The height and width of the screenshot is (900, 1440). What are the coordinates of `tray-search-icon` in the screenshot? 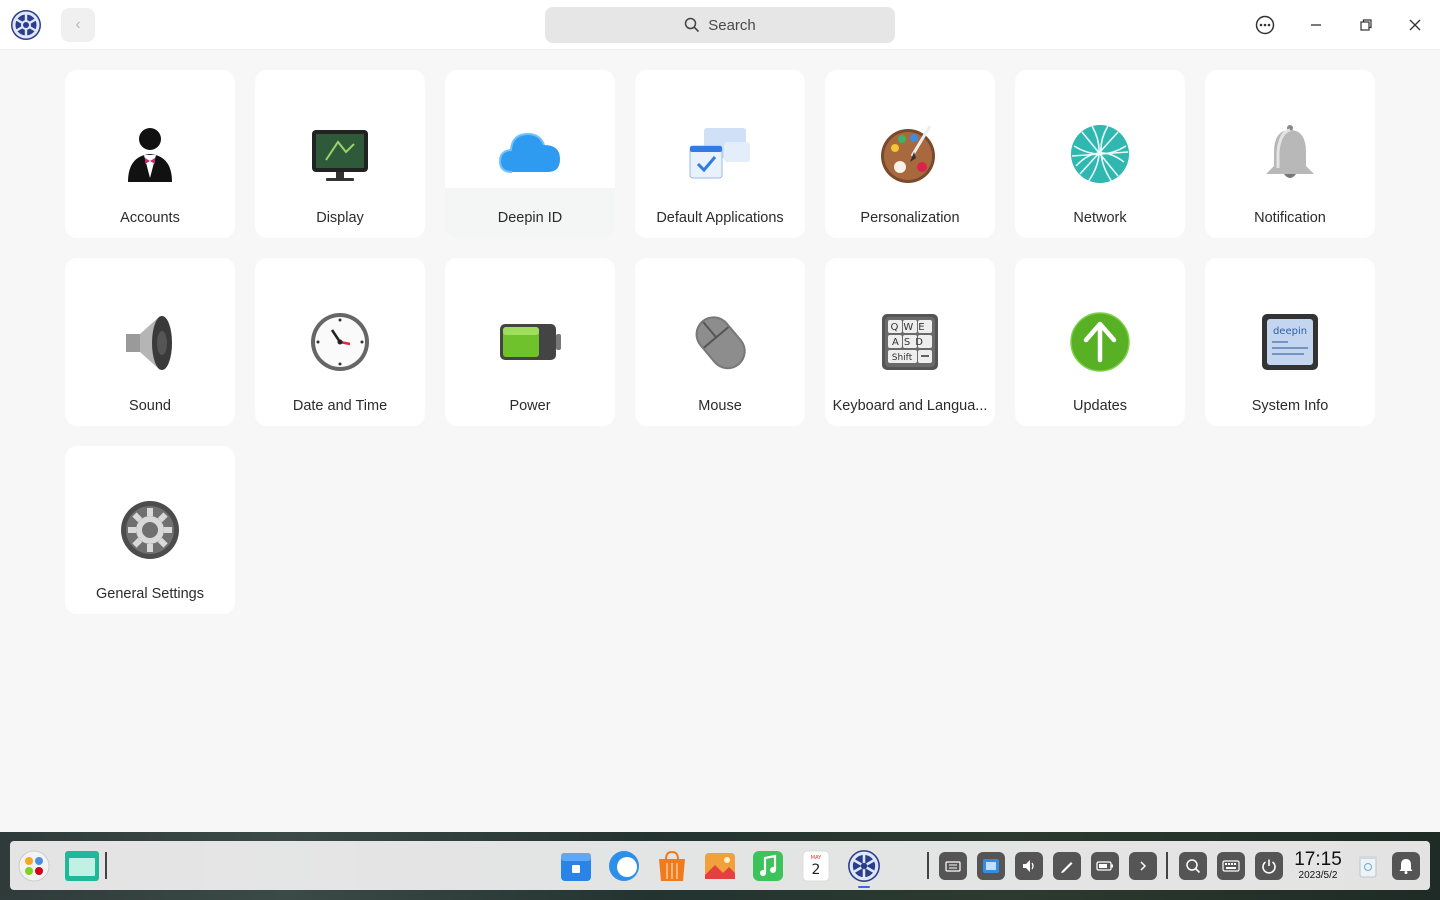 It's located at (1193, 866).